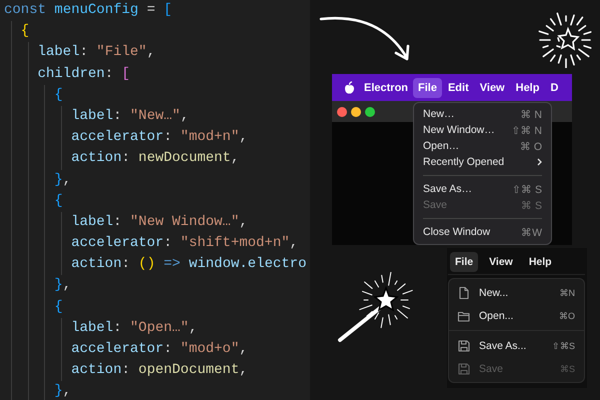 The height and width of the screenshot is (400, 600). What do you see at coordinates (516, 292) in the screenshot?
I see `menu-item: New... ⌘N` at bounding box center [516, 292].